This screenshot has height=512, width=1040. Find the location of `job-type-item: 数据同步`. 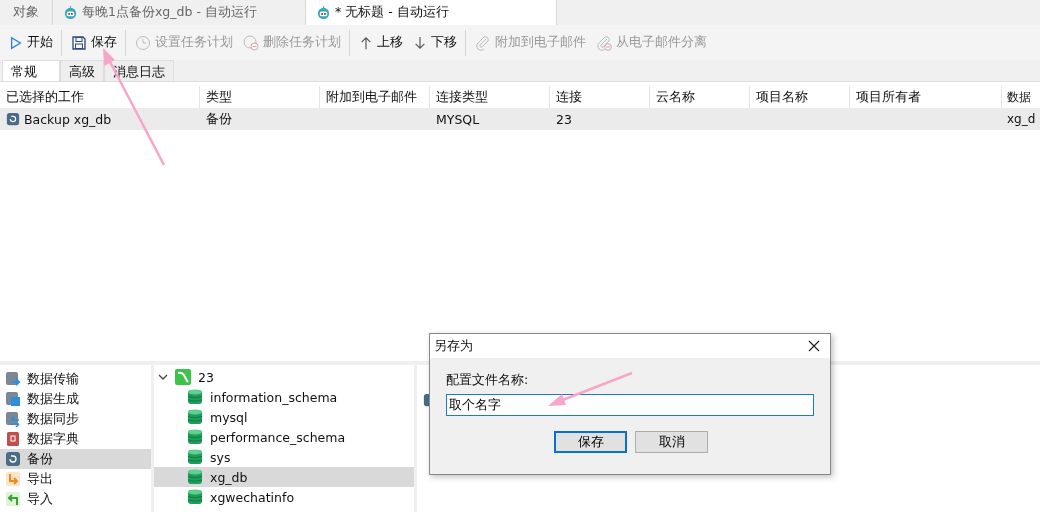

job-type-item: 数据同步 is located at coordinates (75, 419).